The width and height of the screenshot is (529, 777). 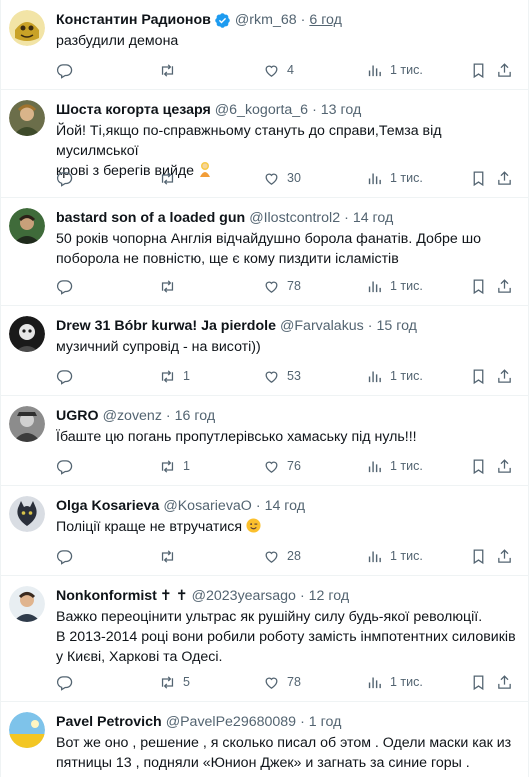 I want to click on like-button: 28, so click(x=282, y=556).